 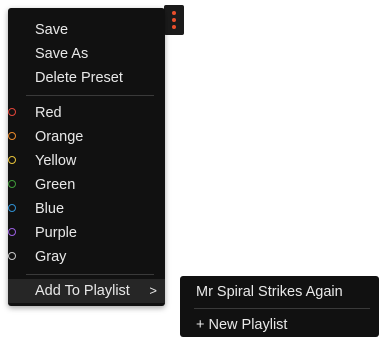 I want to click on color-item-blue: Blue, so click(x=86, y=209).